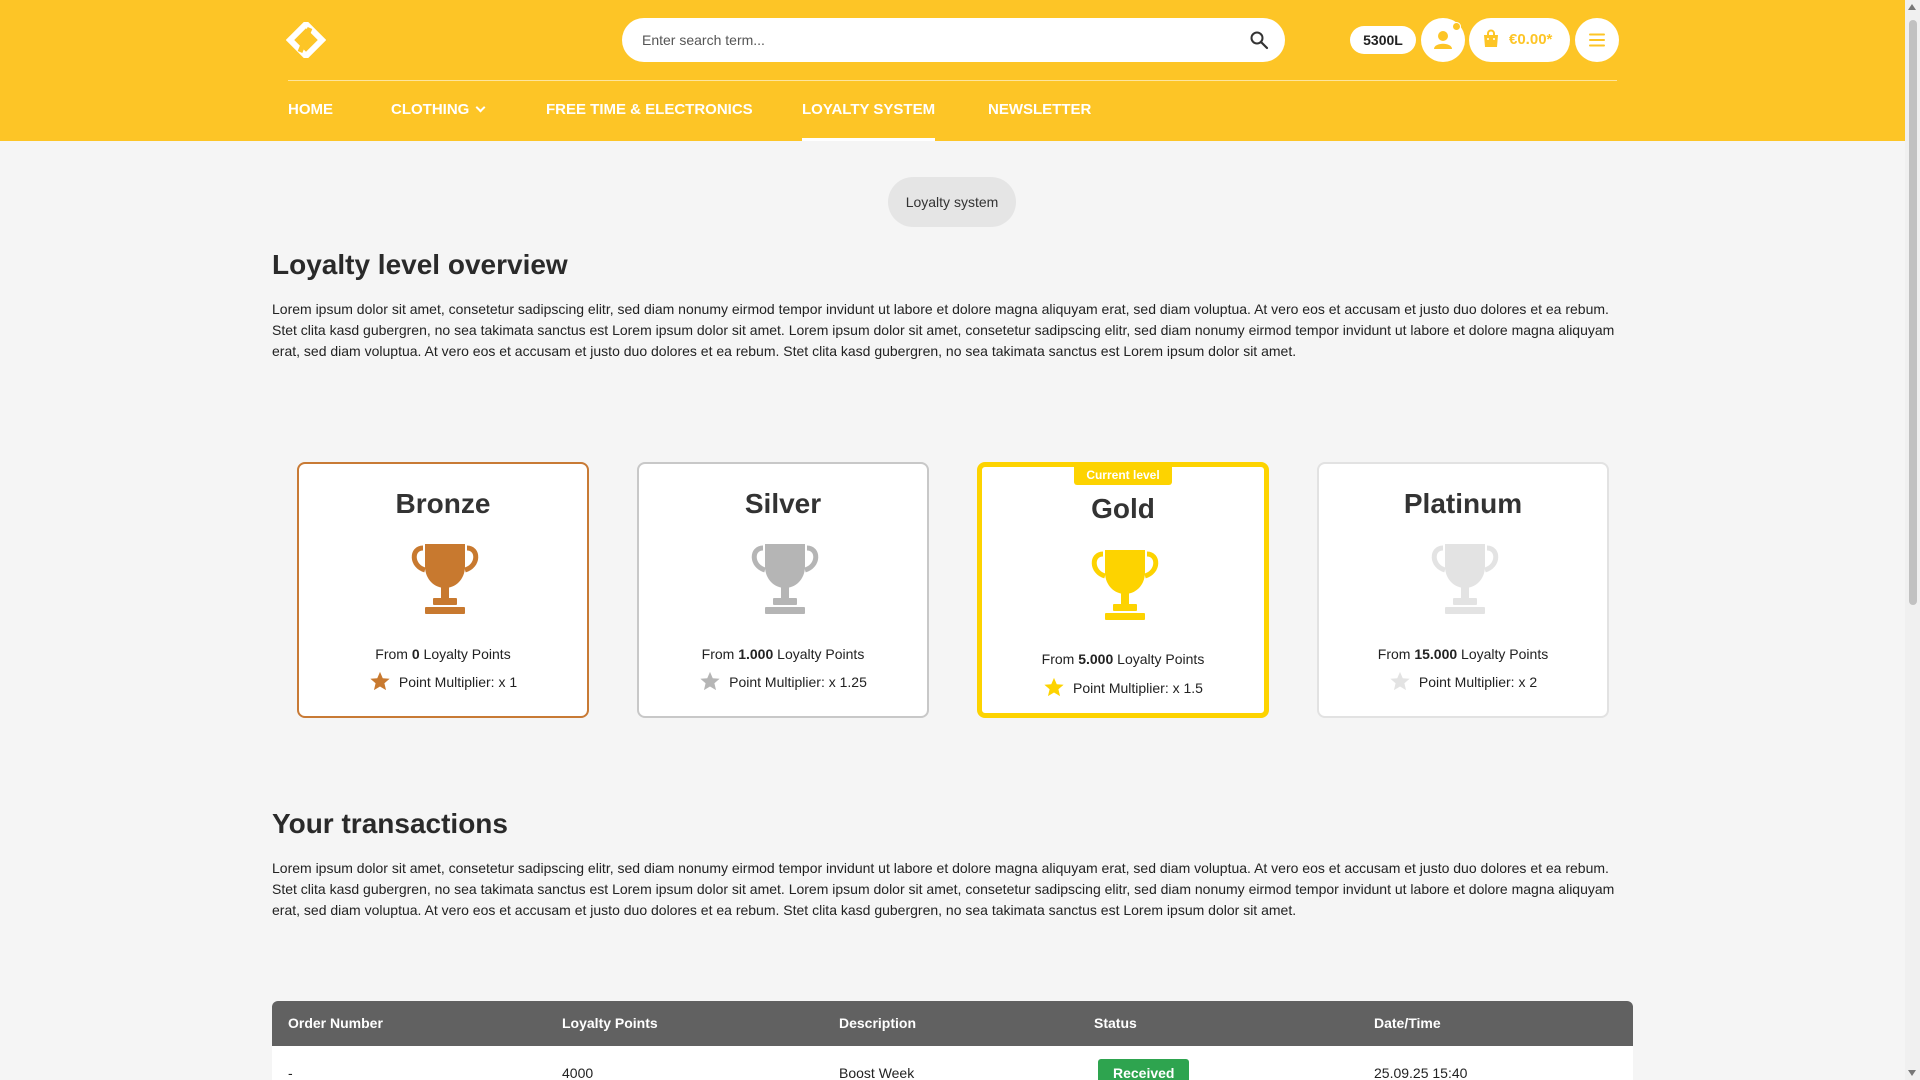 This screenshot has height=1080, width=1920. I want to click on menu-button, so click(1597, 40).